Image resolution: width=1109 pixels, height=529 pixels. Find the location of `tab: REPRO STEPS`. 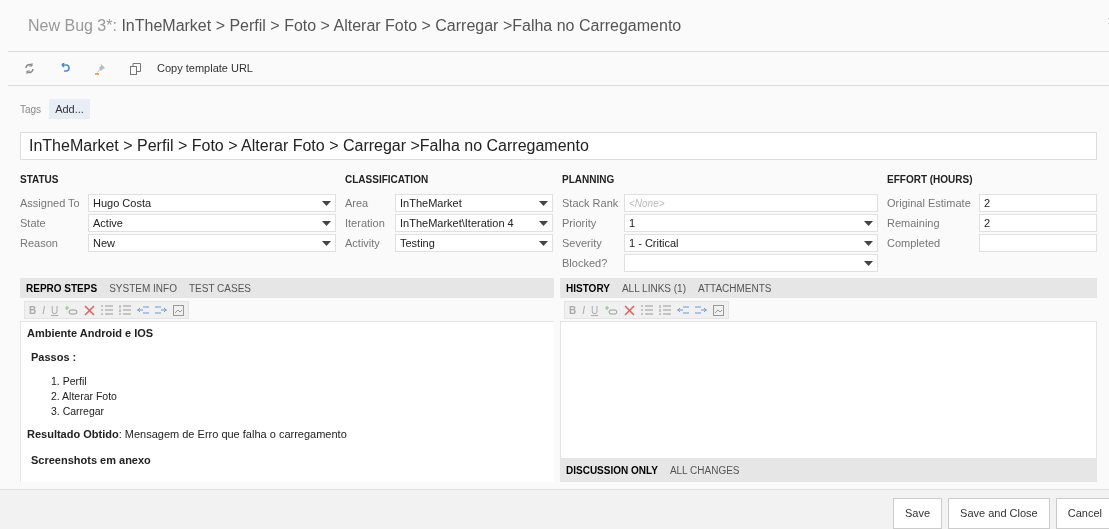

tab: REPRO STEPS is located at coordinates (62, 288).